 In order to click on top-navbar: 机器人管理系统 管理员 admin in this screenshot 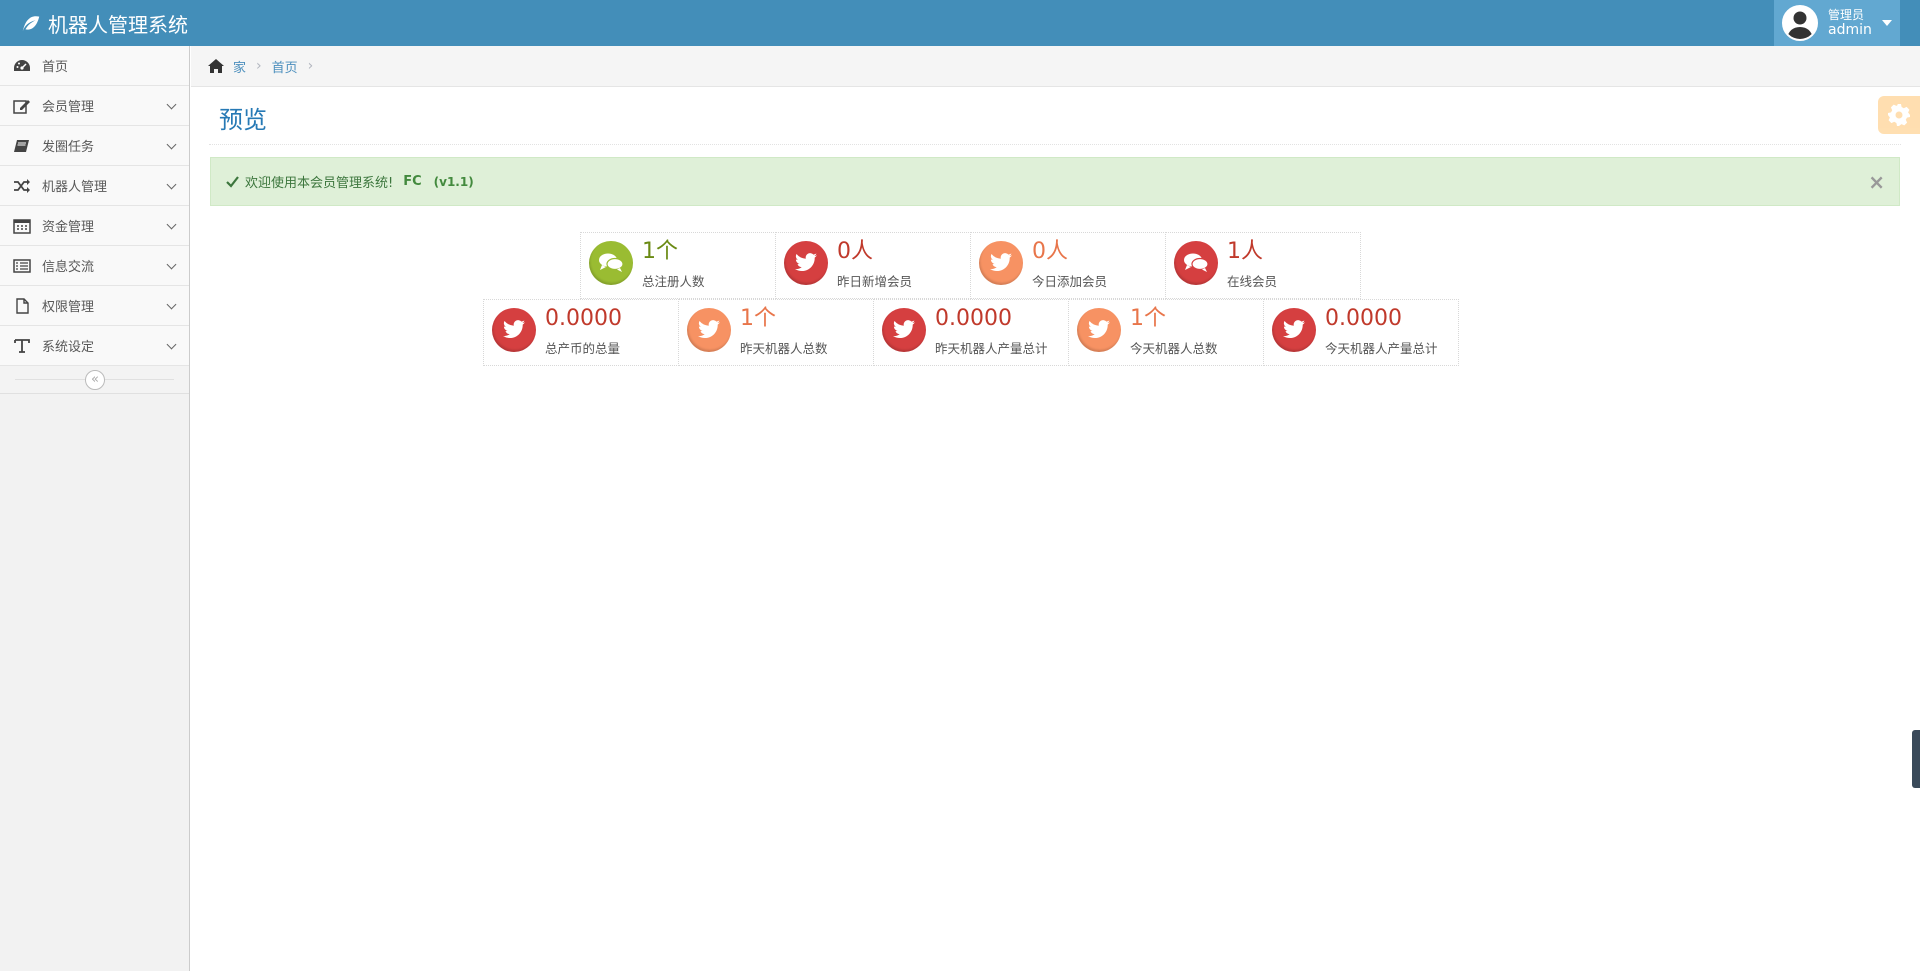, I will do `click(960, 23)`.